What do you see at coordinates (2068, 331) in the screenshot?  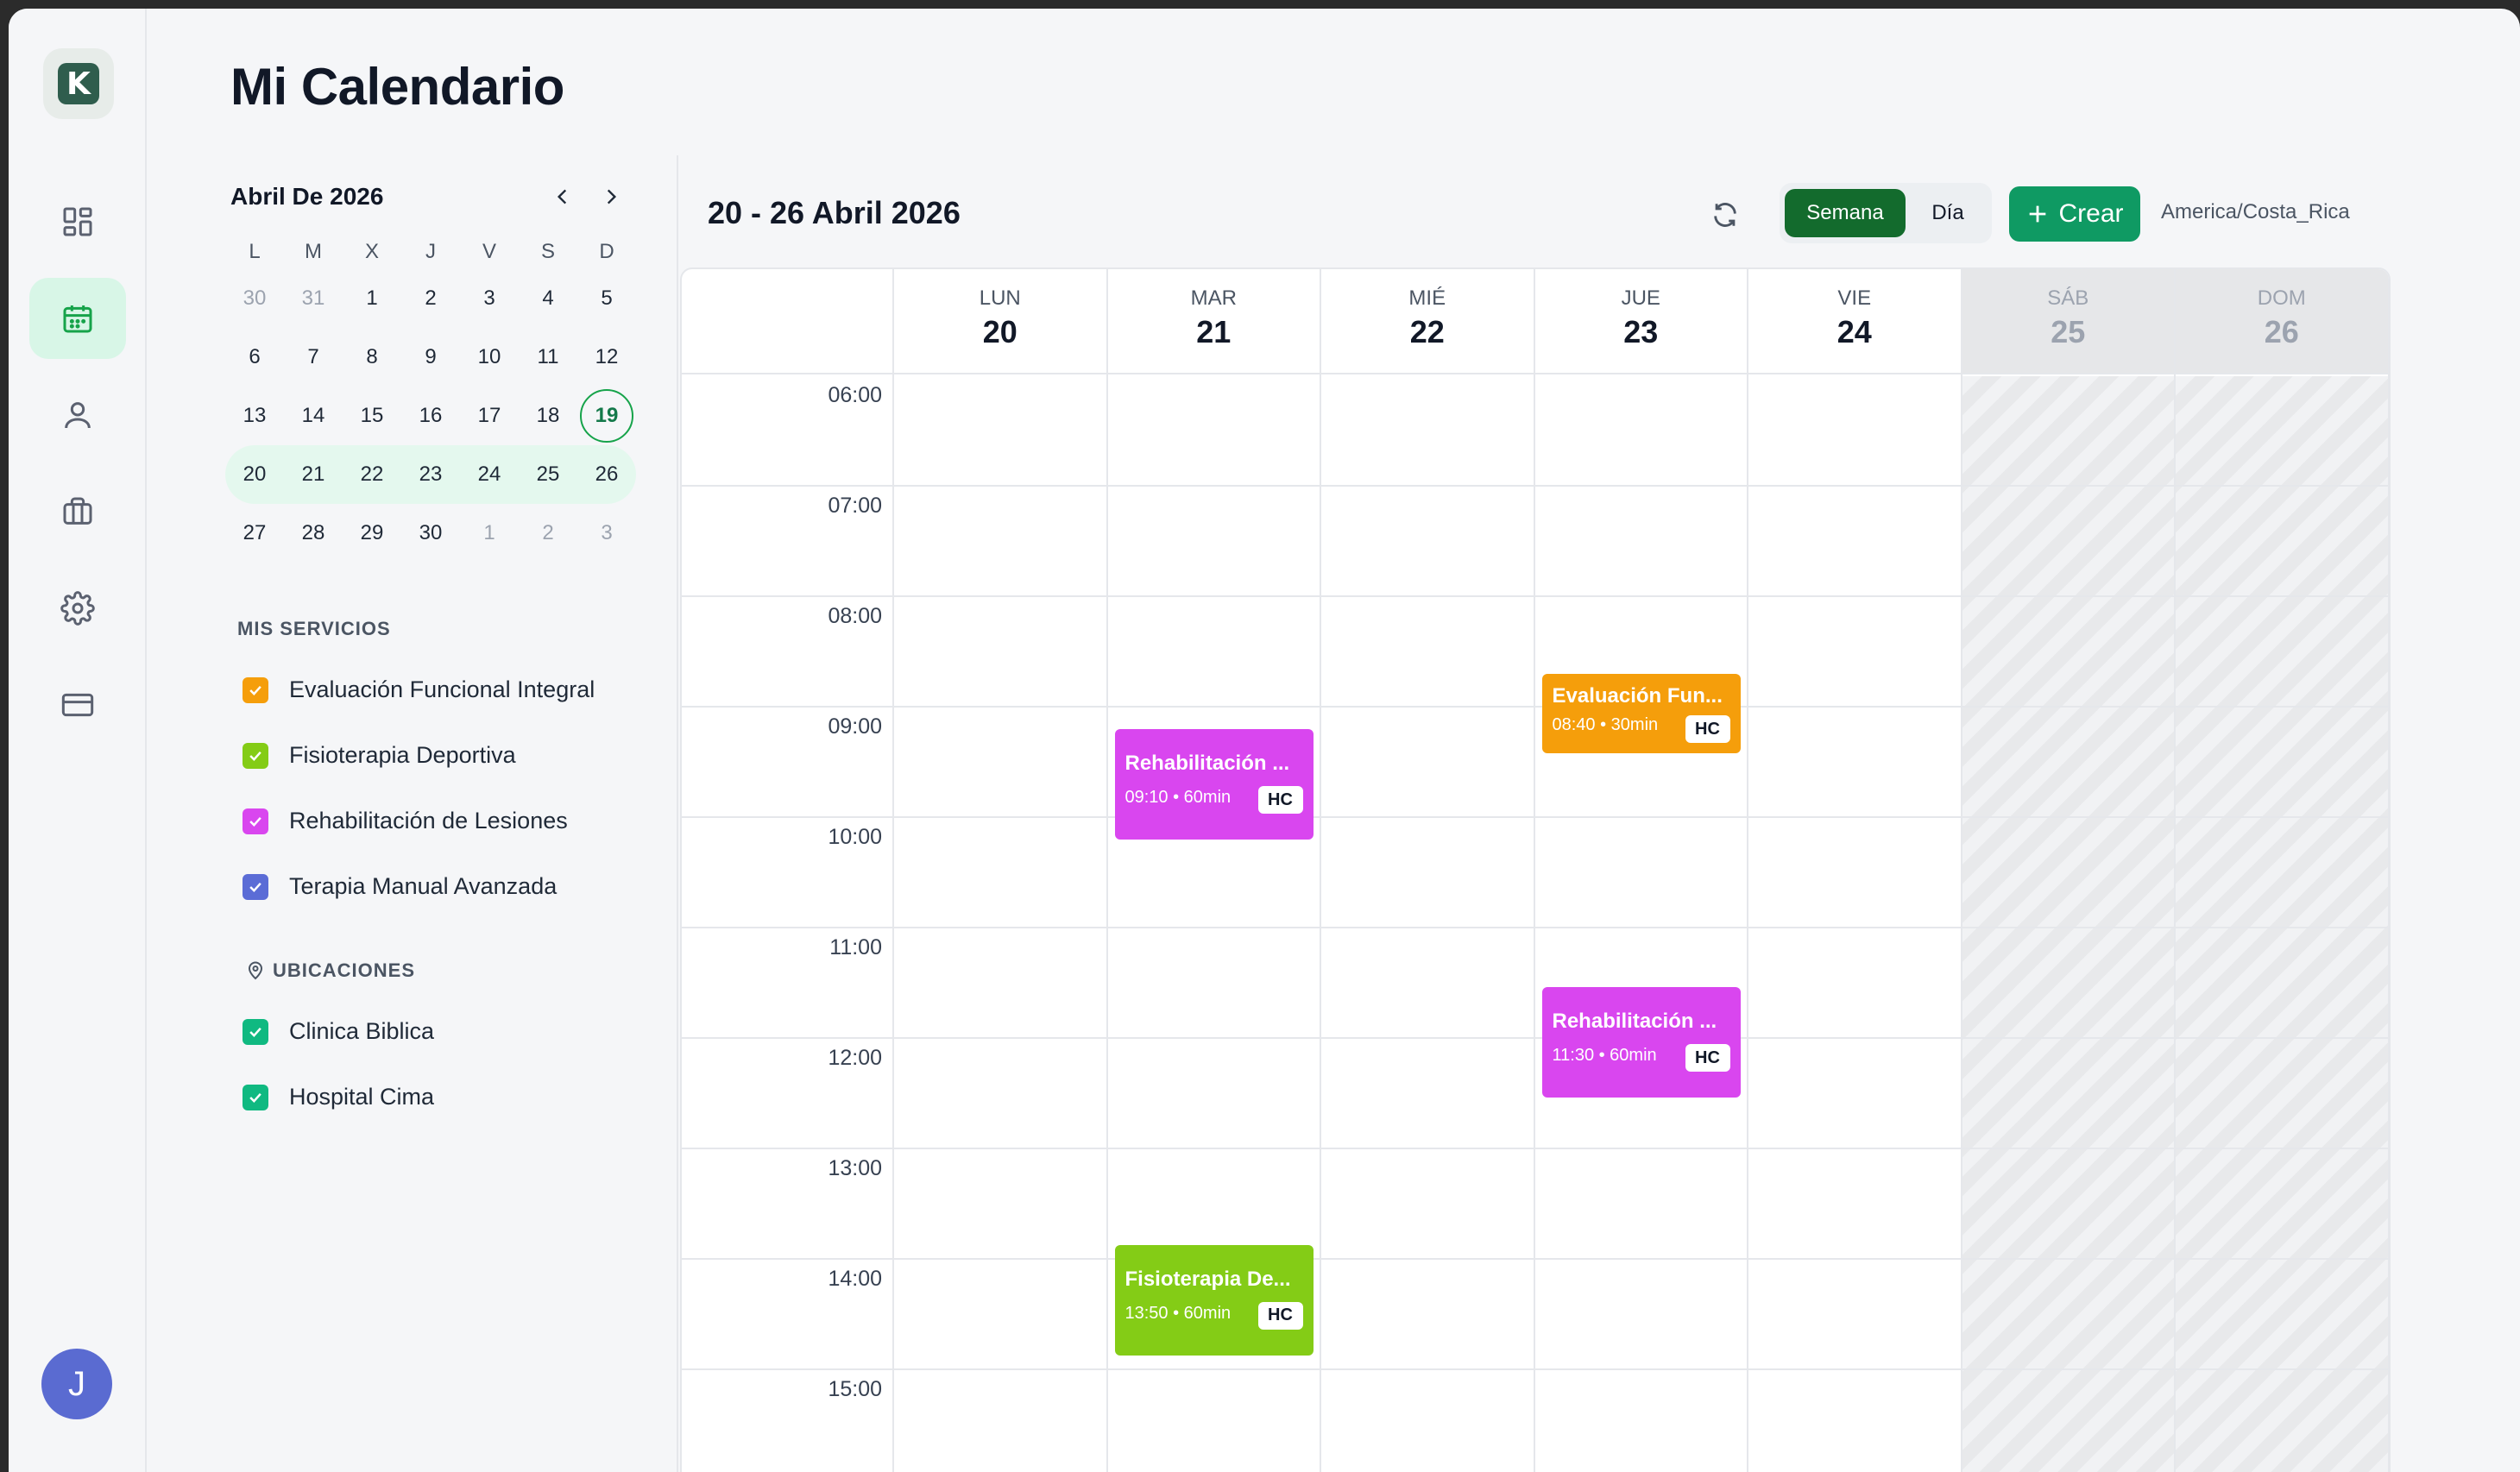 I see `day-number: 25` at bounding box center [2068, 331].